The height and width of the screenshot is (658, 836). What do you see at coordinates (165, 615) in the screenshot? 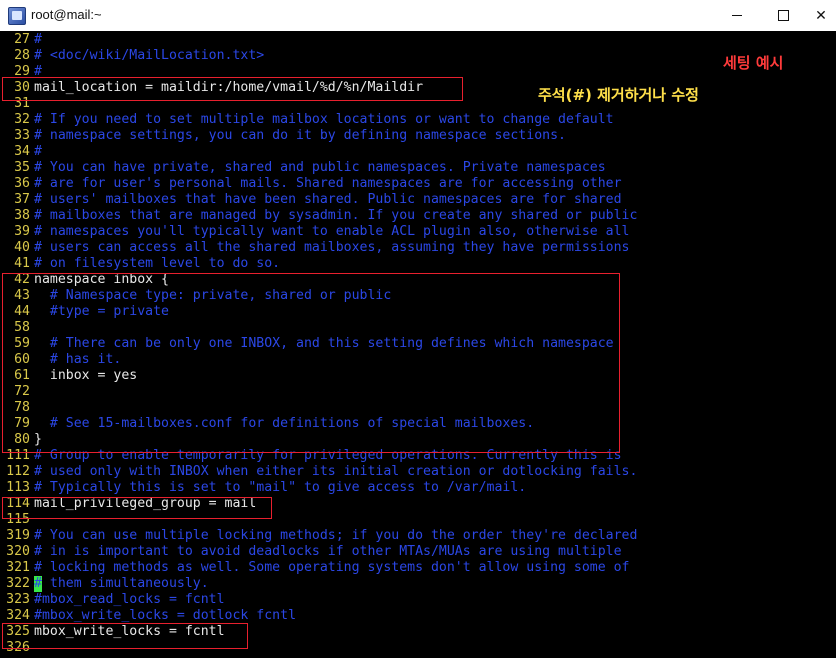
I see `line-text: #mbox_write_locks = dotlock fcntl` at bounding box center [165, 615].